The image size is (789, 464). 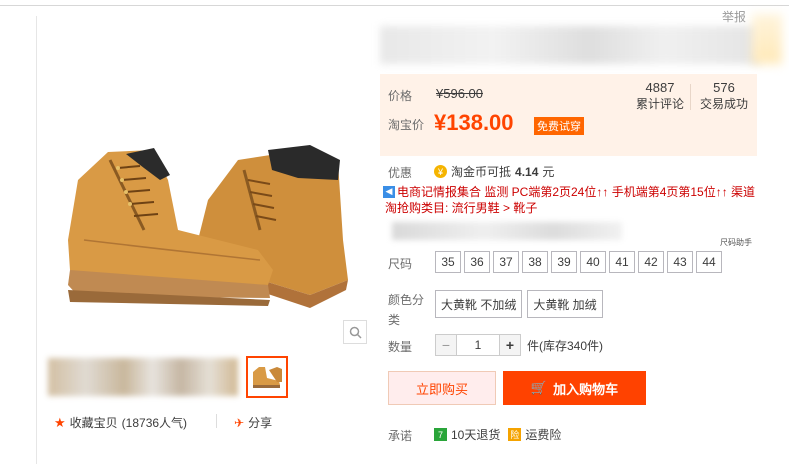 What do you see at coordinates (660, 87) in the screenshot?
I see `review-count: 4887` at bounding box center [660, 87].